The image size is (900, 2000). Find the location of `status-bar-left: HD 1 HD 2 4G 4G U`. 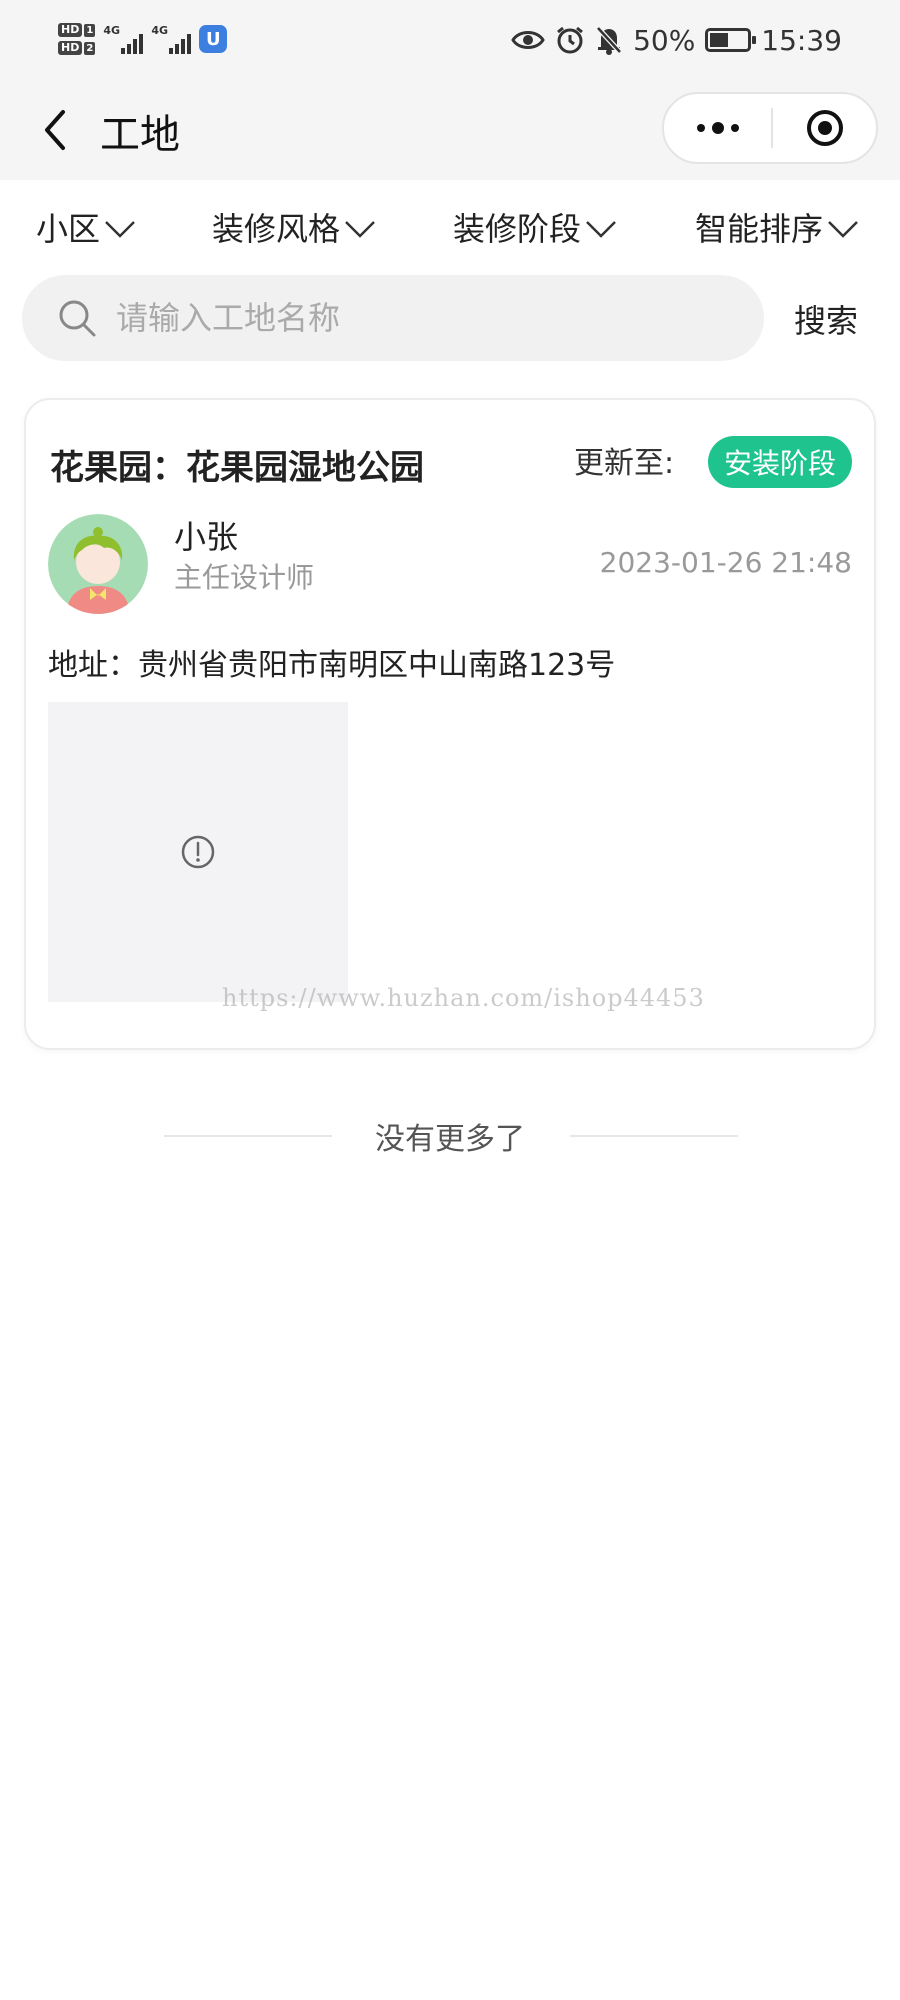

status-bar-left: HD 1 HD 2 4G 4G U is located at coordinates (143, 39).